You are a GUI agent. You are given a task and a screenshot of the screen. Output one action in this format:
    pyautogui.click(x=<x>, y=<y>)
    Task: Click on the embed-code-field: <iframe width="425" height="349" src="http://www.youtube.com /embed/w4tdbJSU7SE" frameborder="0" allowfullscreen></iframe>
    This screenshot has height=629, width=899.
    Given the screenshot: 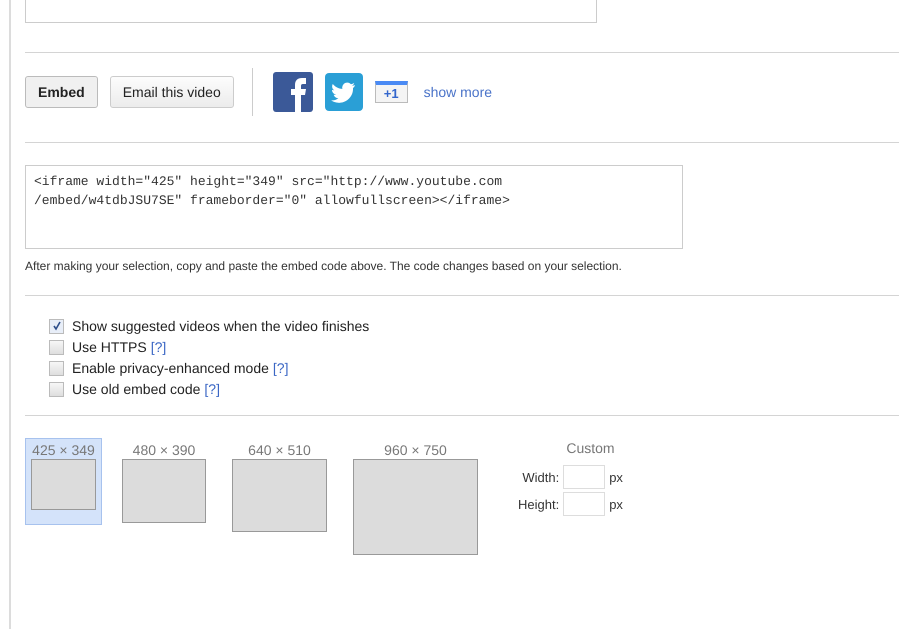 What is the action you would take?
    pyautogui.click(x=354, y=207)
    